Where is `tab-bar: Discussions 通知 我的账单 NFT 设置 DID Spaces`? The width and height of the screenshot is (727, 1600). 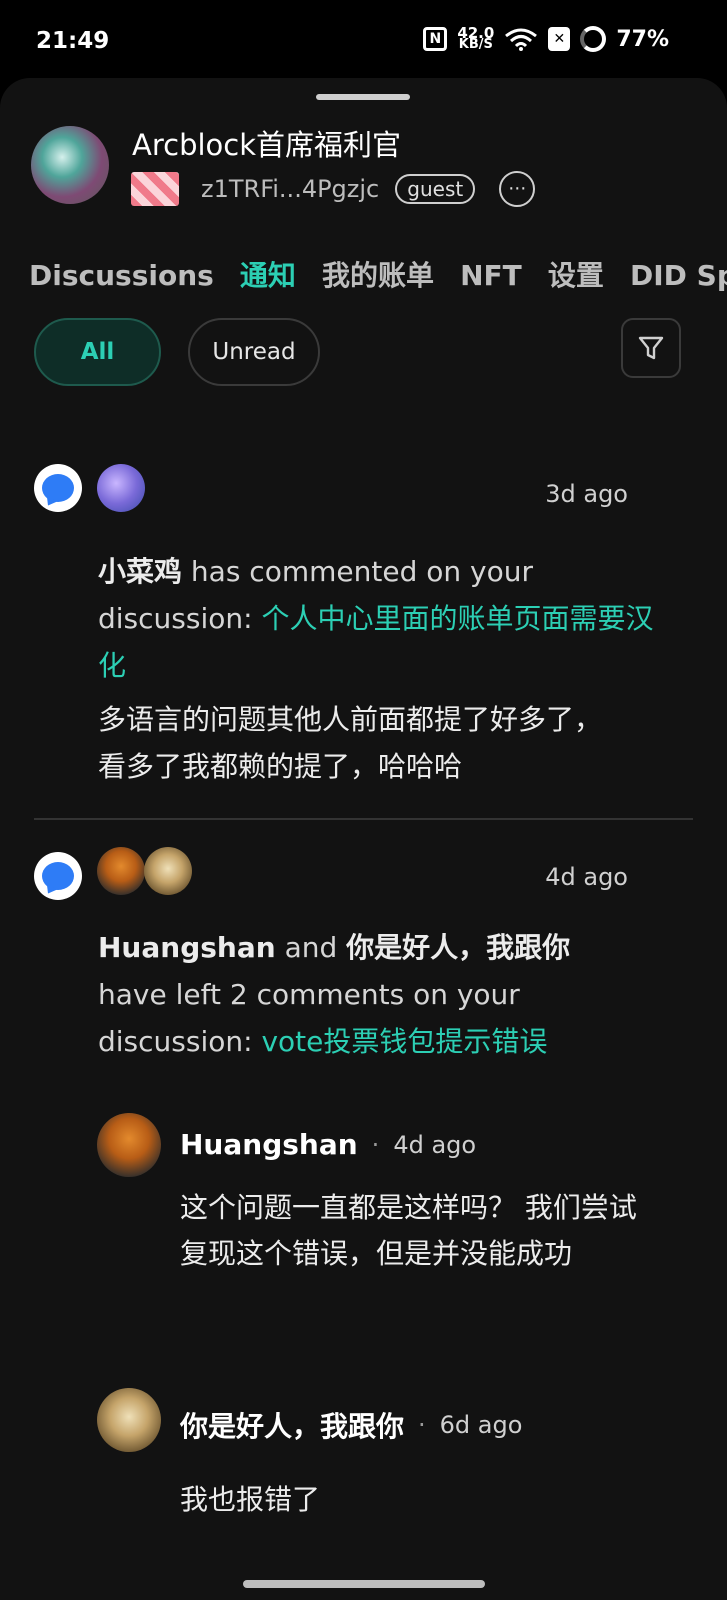
tab-bar: Discussions 通知 我的账单 NFT 设置 DID Spaces is located at coordinates (378, 276).